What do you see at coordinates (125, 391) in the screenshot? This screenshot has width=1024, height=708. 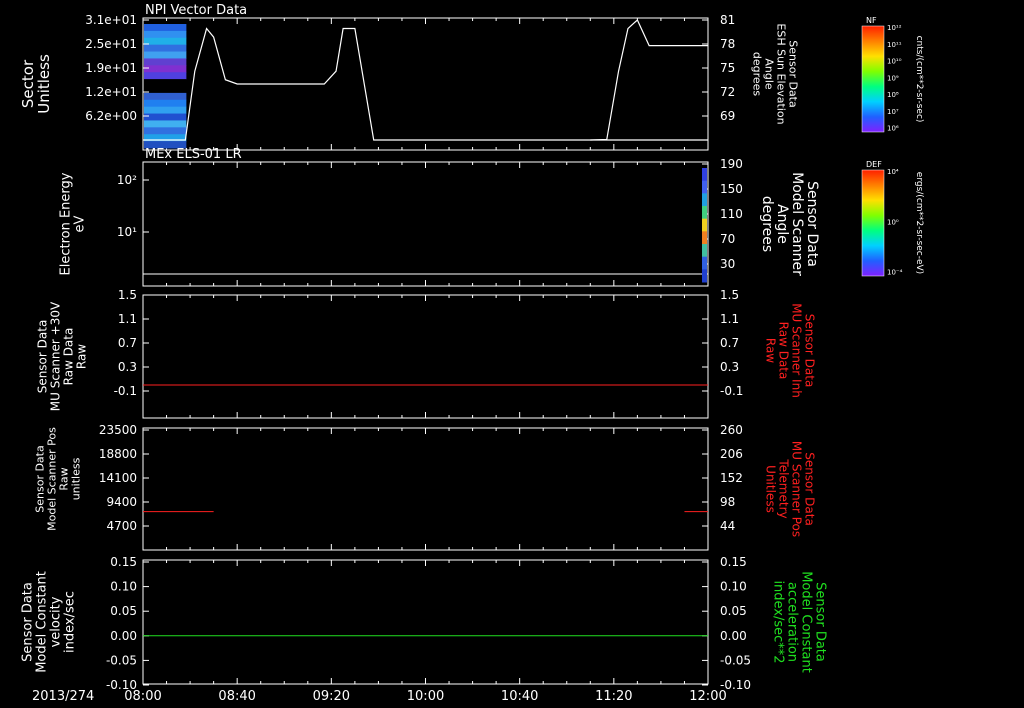 I see `y-tick-label-left: -0.1` at bounding box center [125, 391].